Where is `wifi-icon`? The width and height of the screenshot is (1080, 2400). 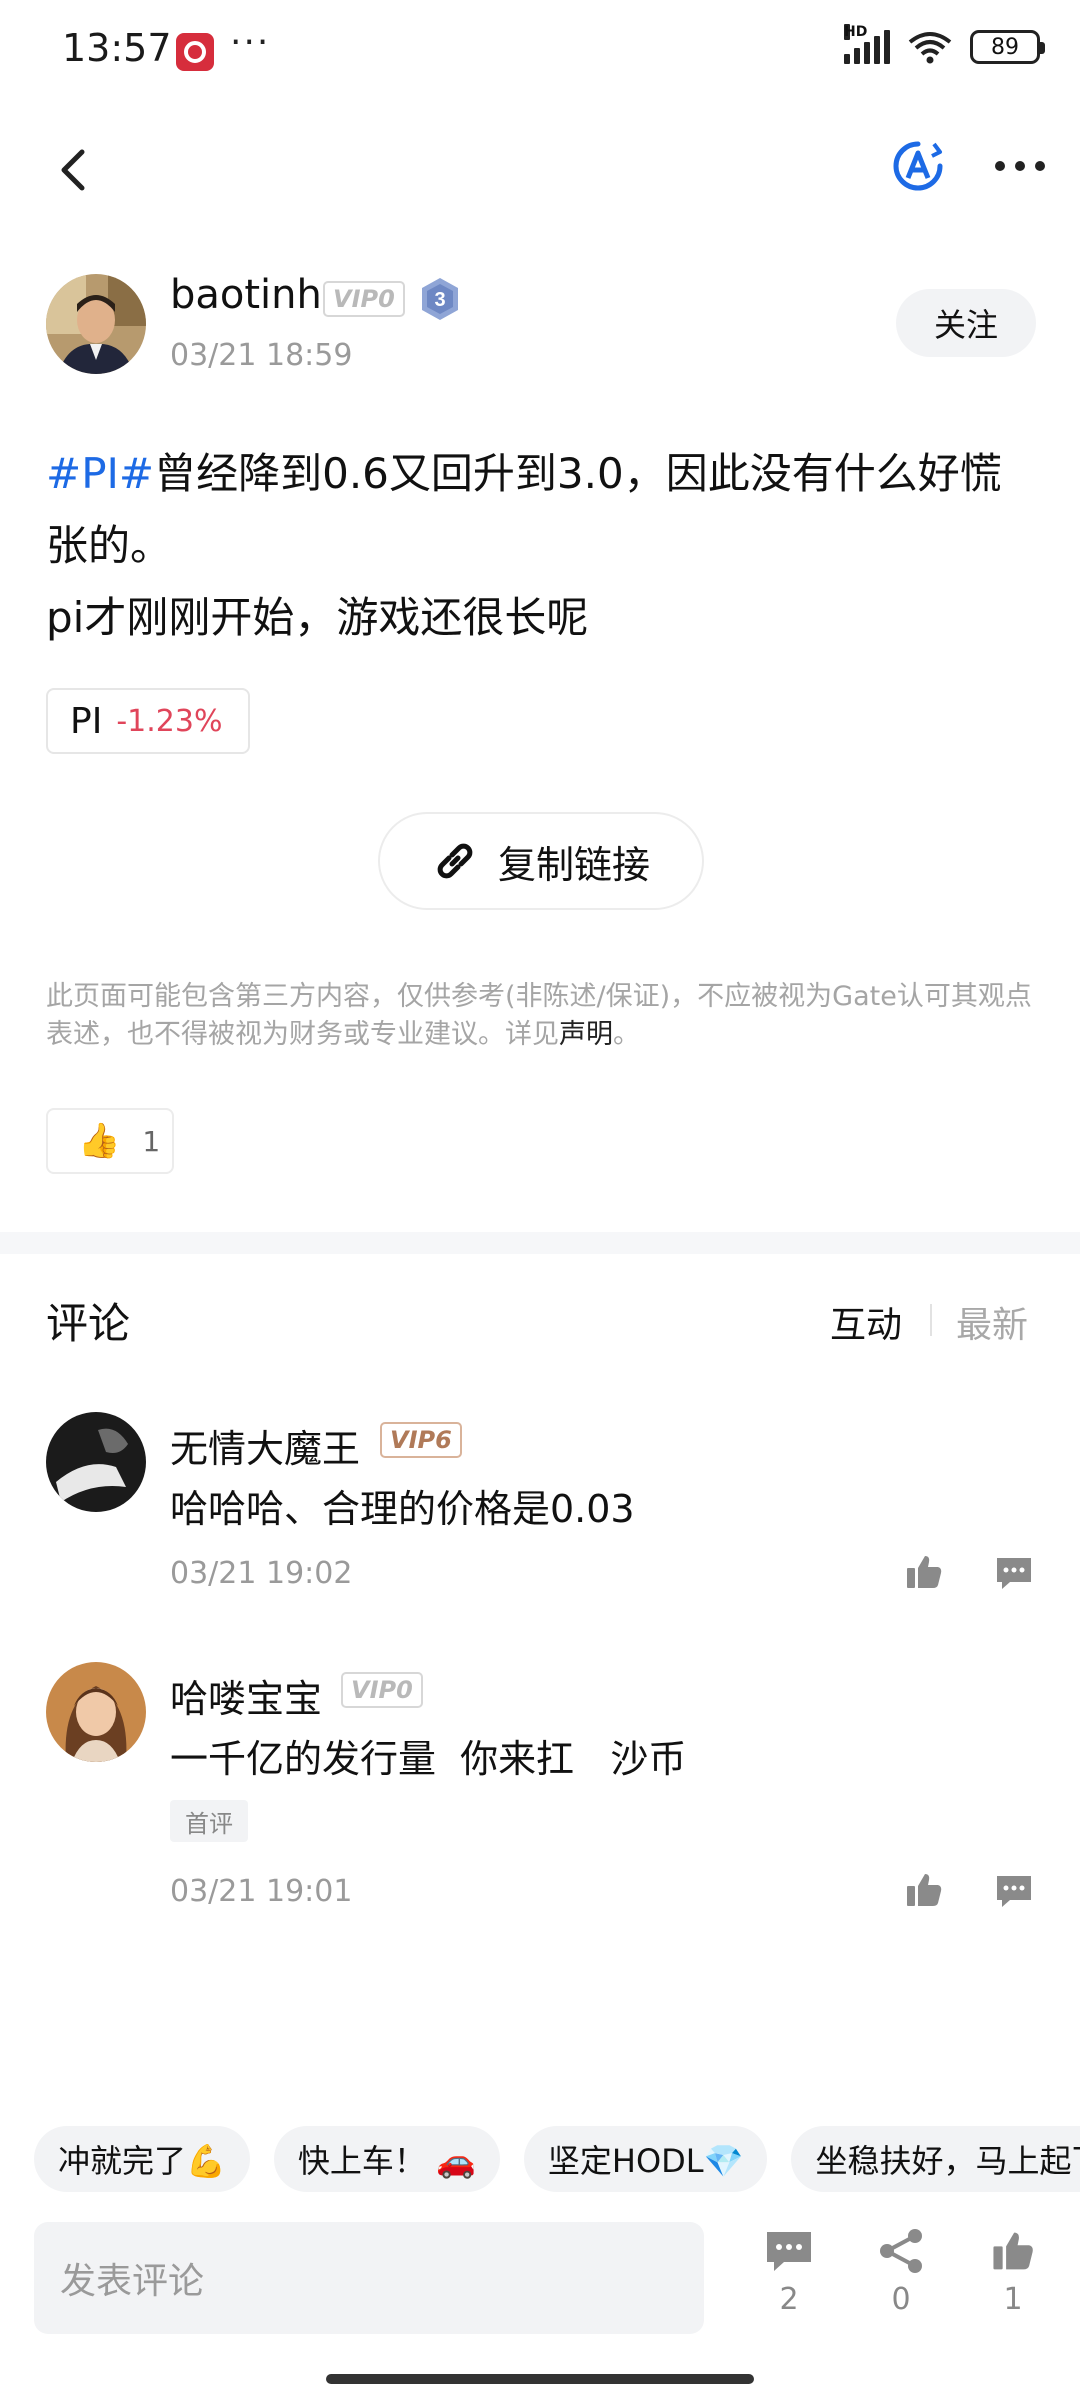
wifi-icon is located at coordinates (930, 48).